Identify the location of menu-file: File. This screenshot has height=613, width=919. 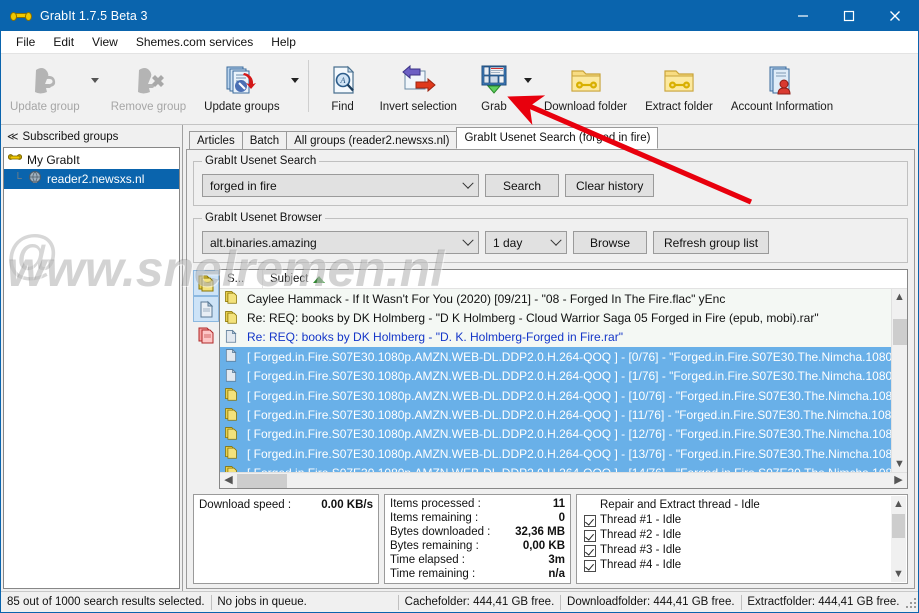
(25, 42).